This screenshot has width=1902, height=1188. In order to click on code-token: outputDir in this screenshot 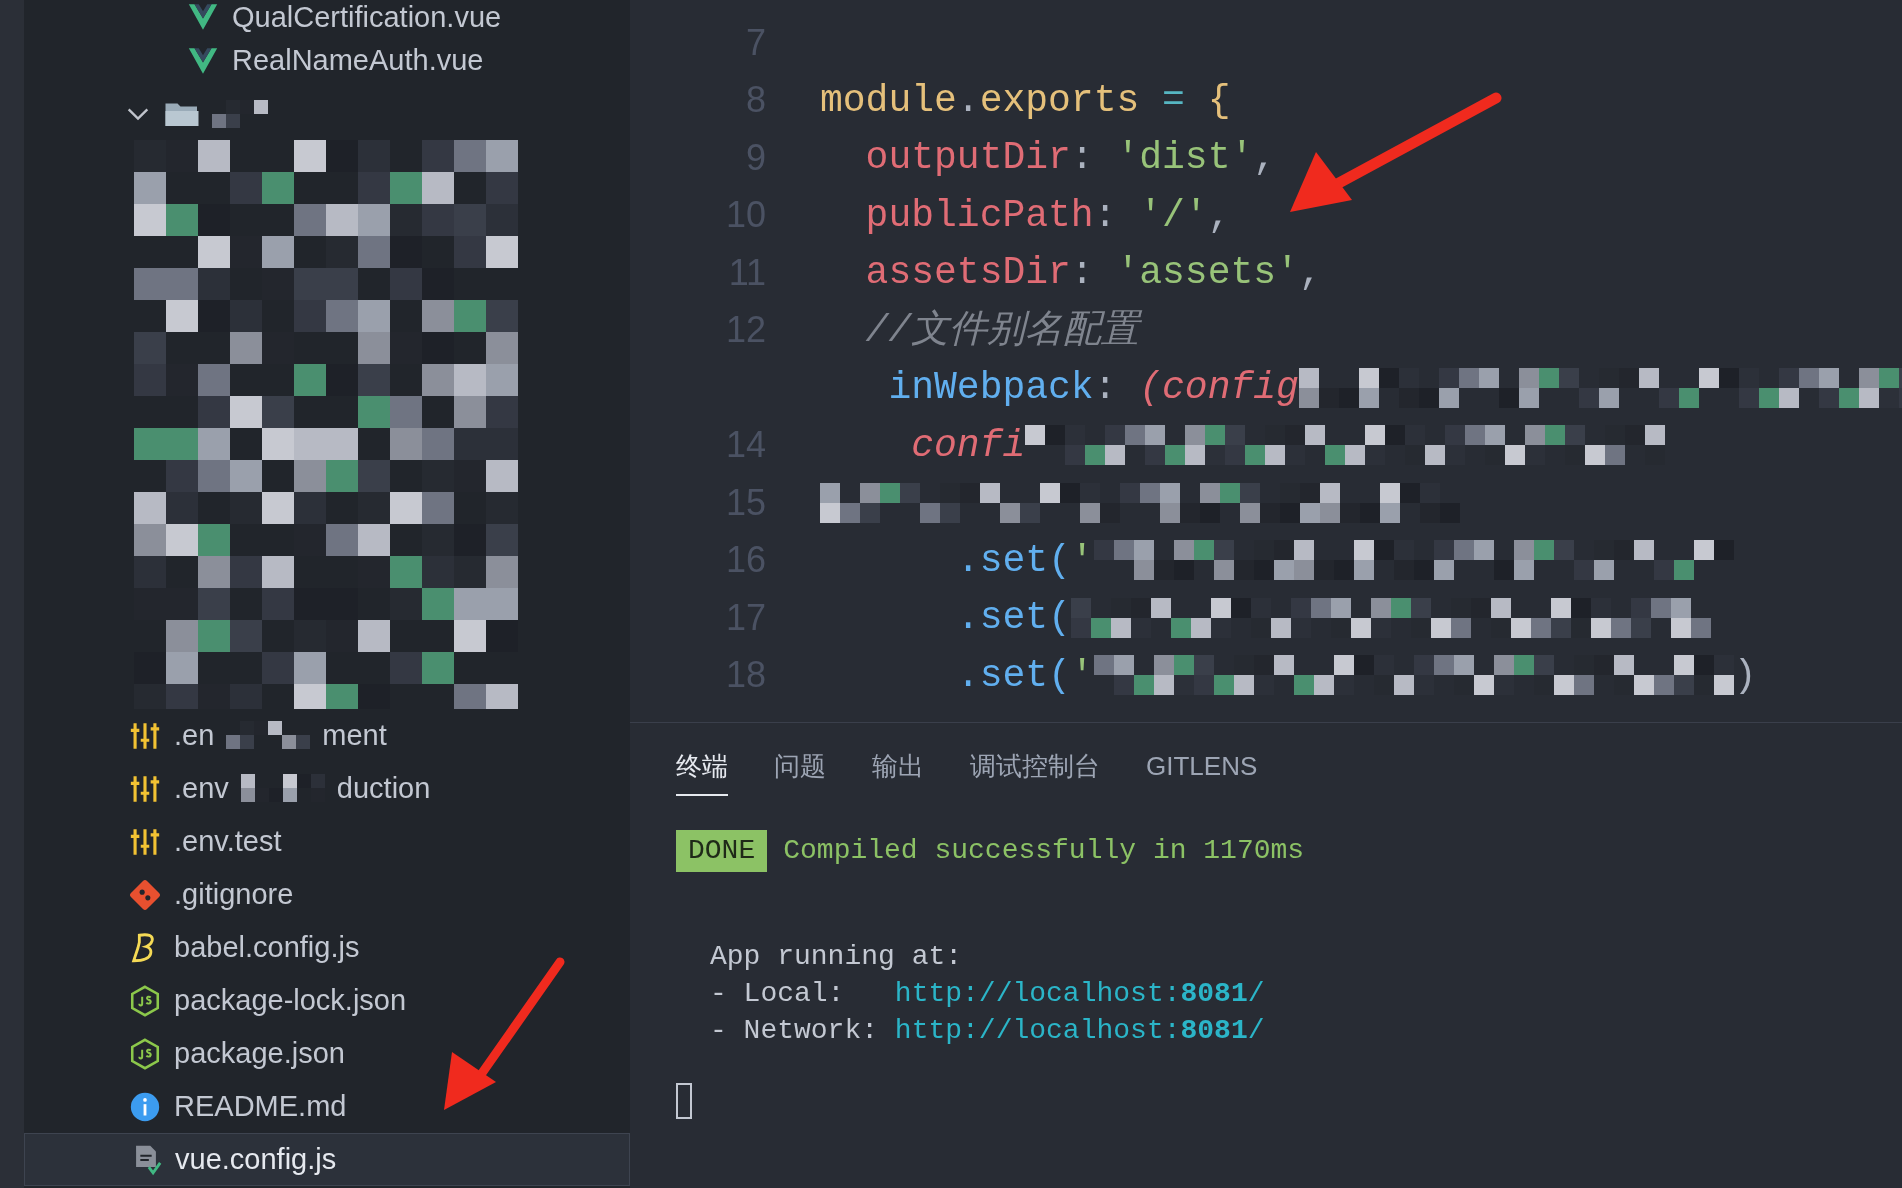, I will do `click(967, 158)`.